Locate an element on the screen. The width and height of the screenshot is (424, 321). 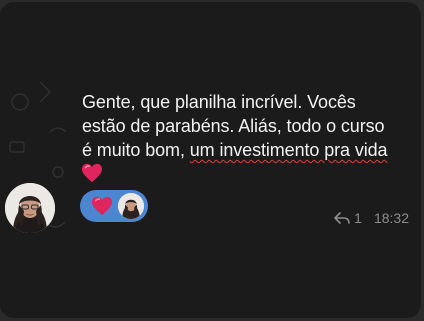
underlined-phrase: um investimento pra vida is located at coordinates (288, 150).